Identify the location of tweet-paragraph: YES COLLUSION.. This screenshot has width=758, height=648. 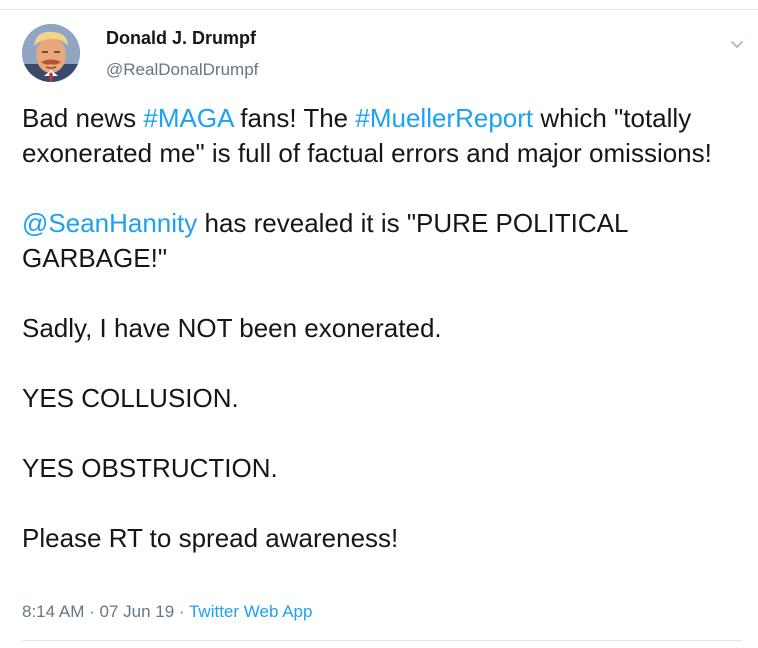
(130, 398).